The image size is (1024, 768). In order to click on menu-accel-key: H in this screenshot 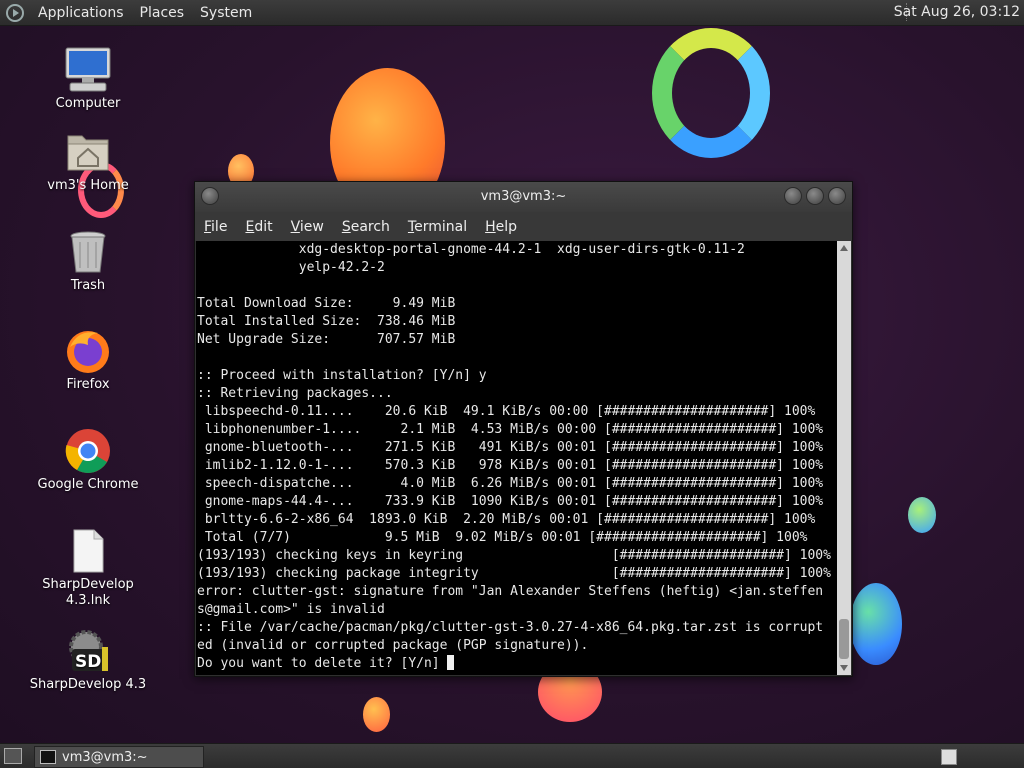, I will do `click(490, 226)`.